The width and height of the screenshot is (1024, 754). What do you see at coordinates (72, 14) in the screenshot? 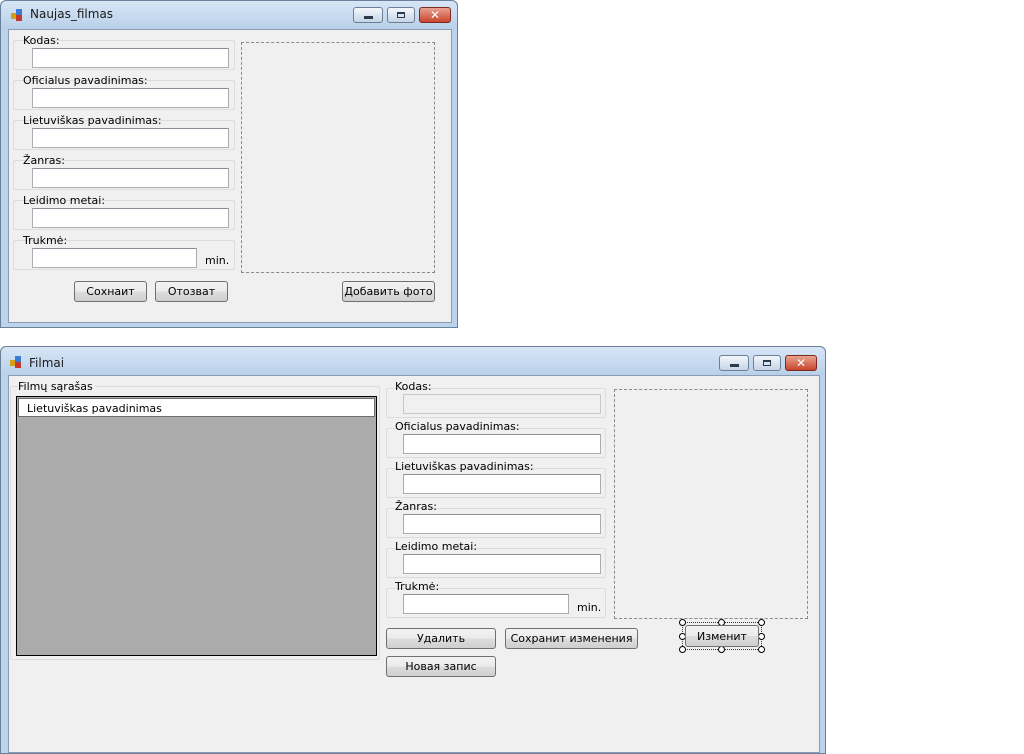
I see `window-title: Naujas_filmas` at bounding box center [72, 14].